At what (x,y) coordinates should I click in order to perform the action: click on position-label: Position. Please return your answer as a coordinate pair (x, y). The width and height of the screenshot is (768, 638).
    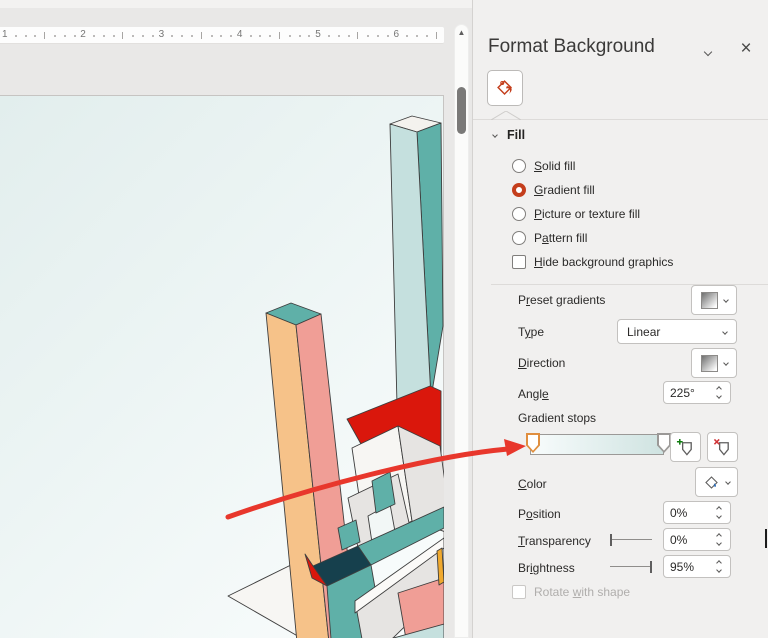
    Looking at the image, I should click on (539, 514).